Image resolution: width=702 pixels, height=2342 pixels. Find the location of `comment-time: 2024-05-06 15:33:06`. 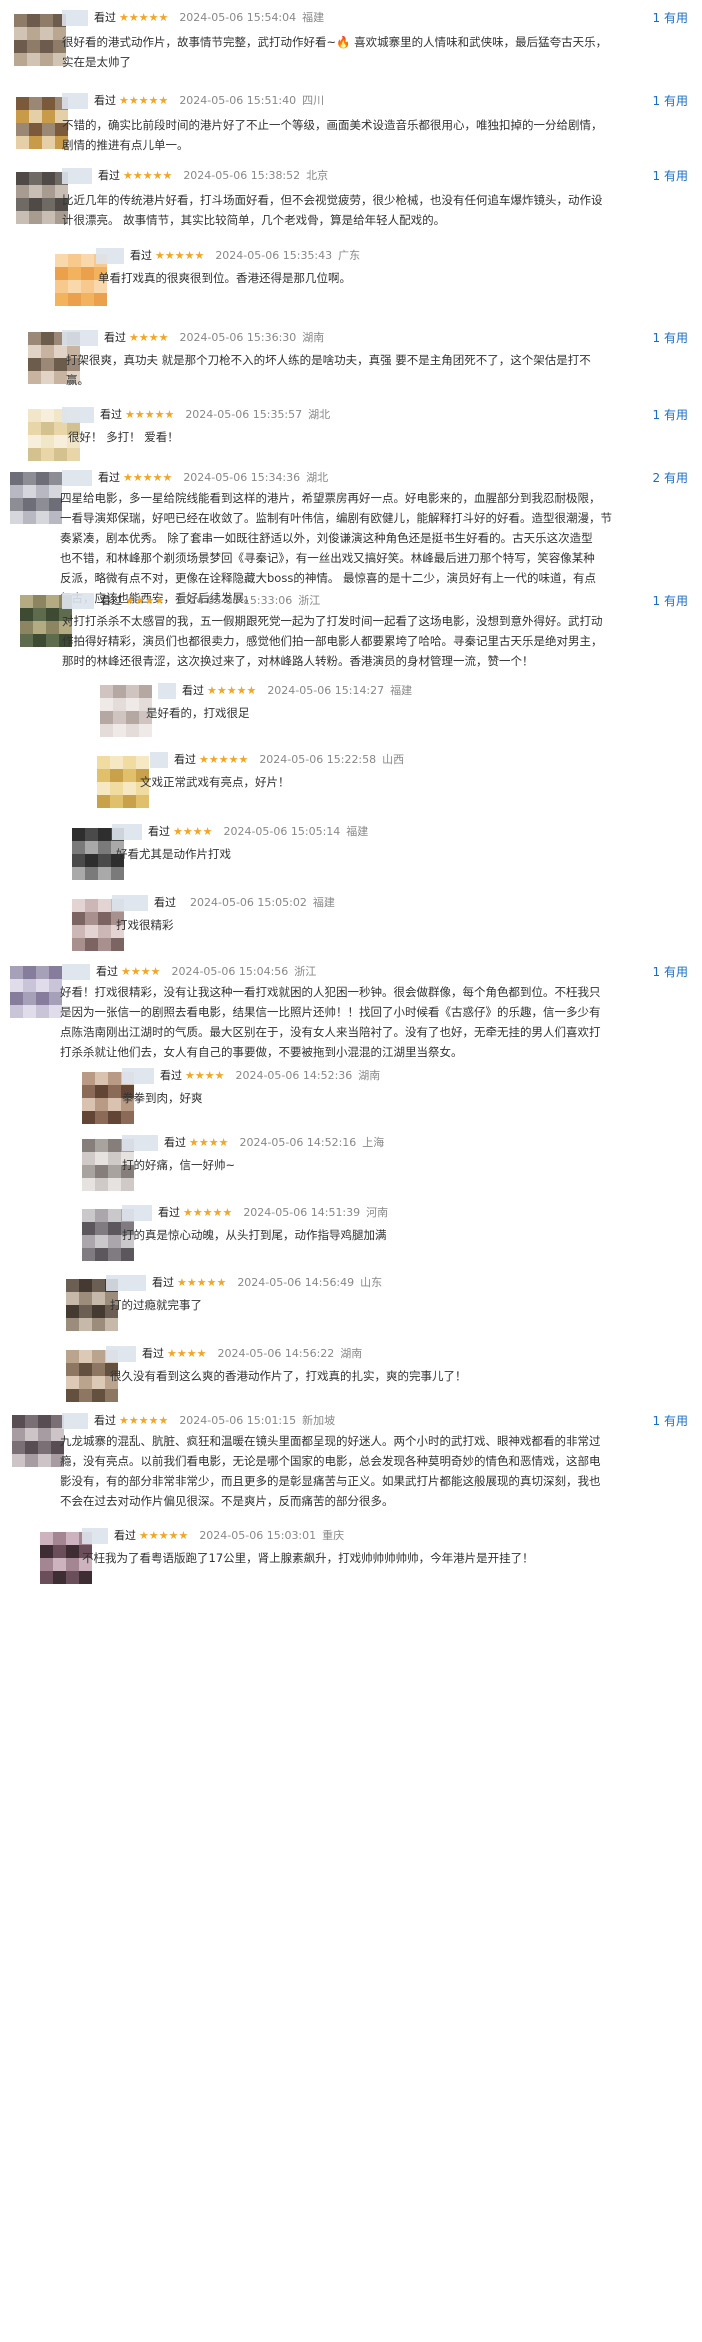

comment-time: 2024-05-06 15:33:06 is located at coordinates (234, 600).